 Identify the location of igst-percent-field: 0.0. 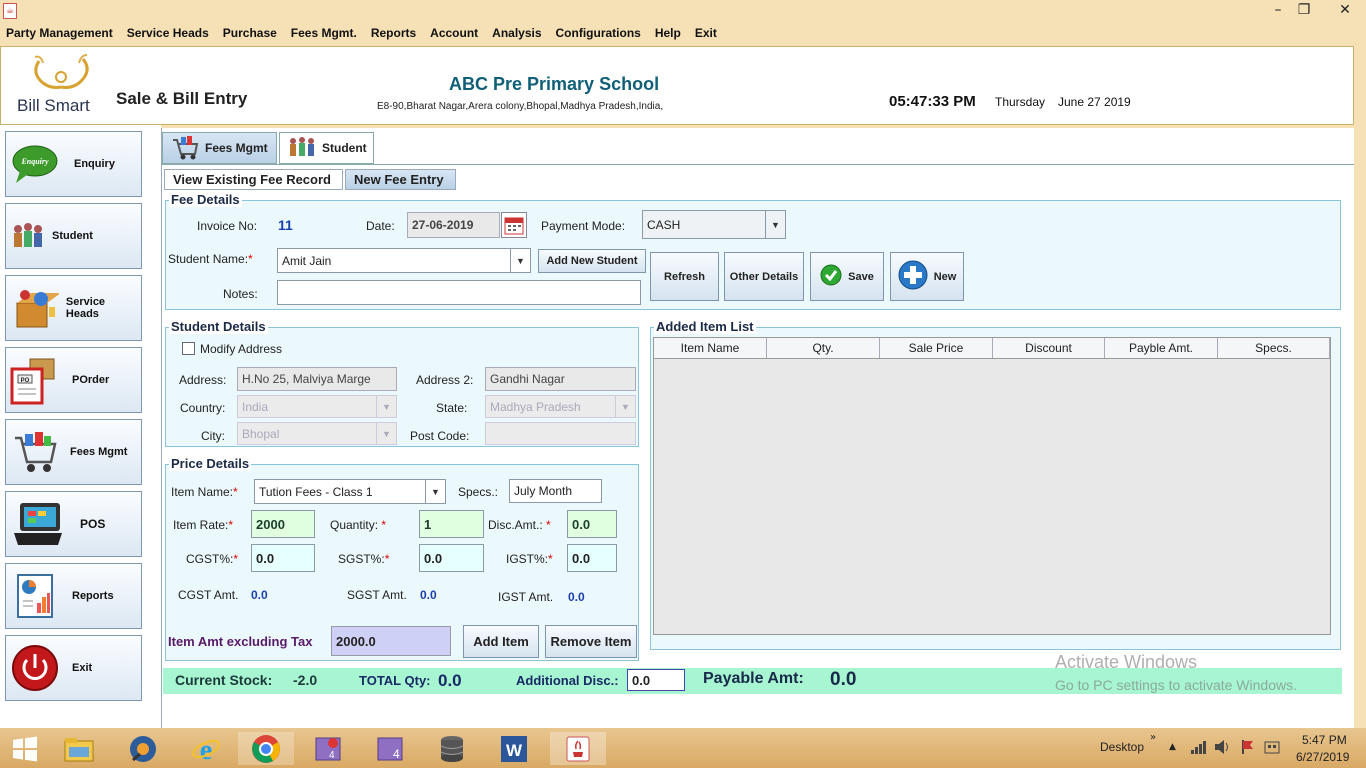
(592, 558).